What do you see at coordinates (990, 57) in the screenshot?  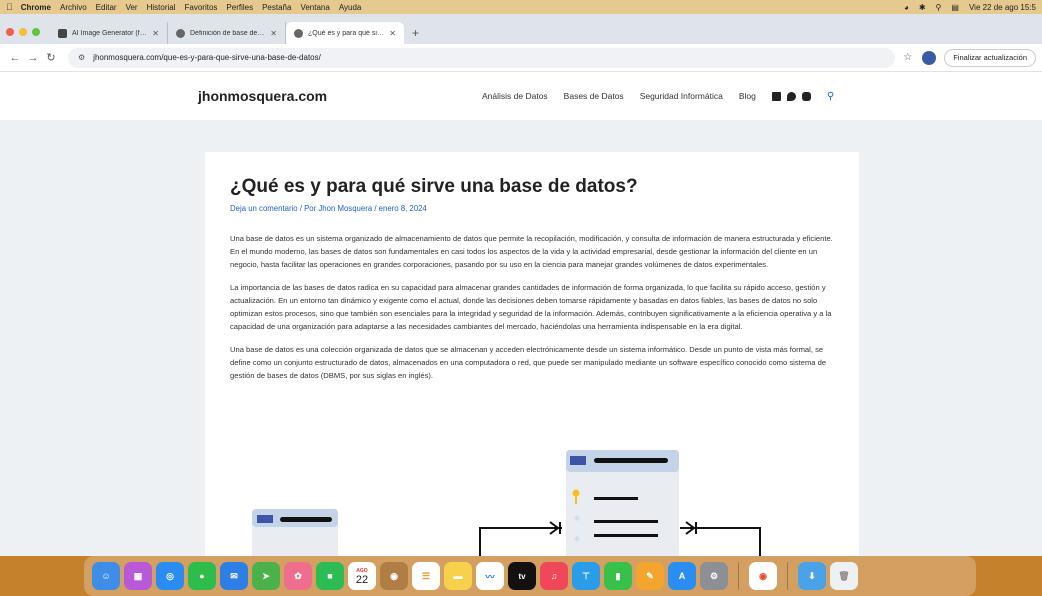 I see `finish-update-button: Finalizar actualización` at bounding box center [990, 57].